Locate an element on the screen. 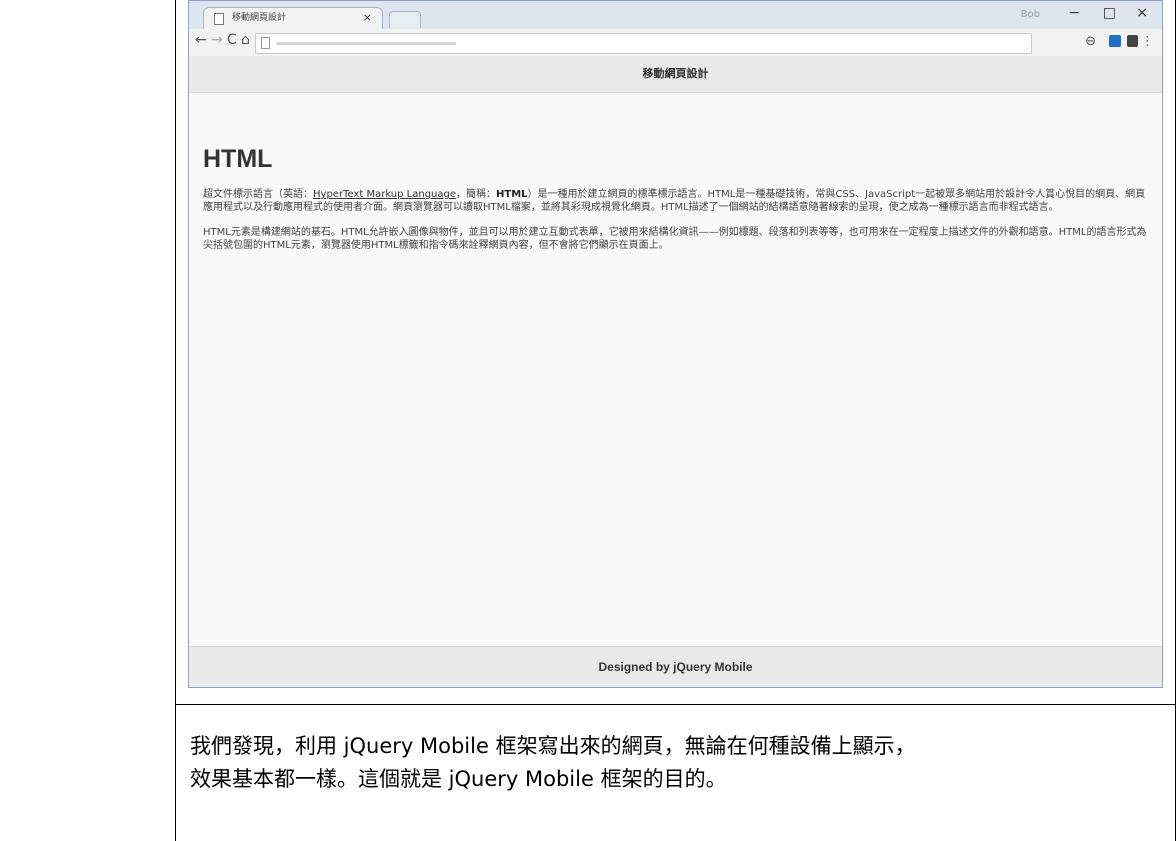 Image resolution: width=1176 pixels, height=841 pixels. p1-abbr: HTML is located at coordinates (512, 194).